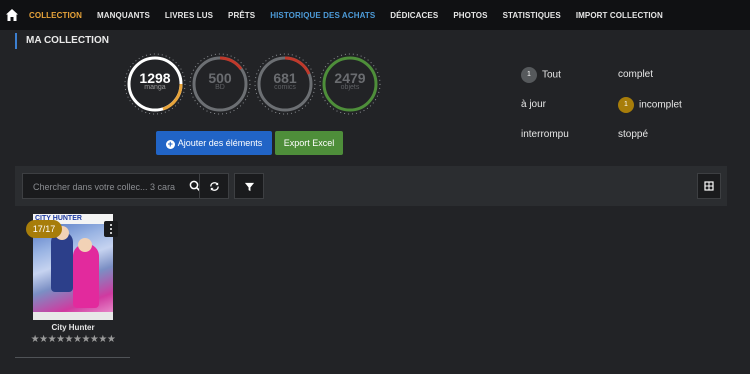 The width and height of the screenshot is (750, 374). I want to click on nav-historique-achats: HISTORIQUE DES ACHATS, so click(322, 15).